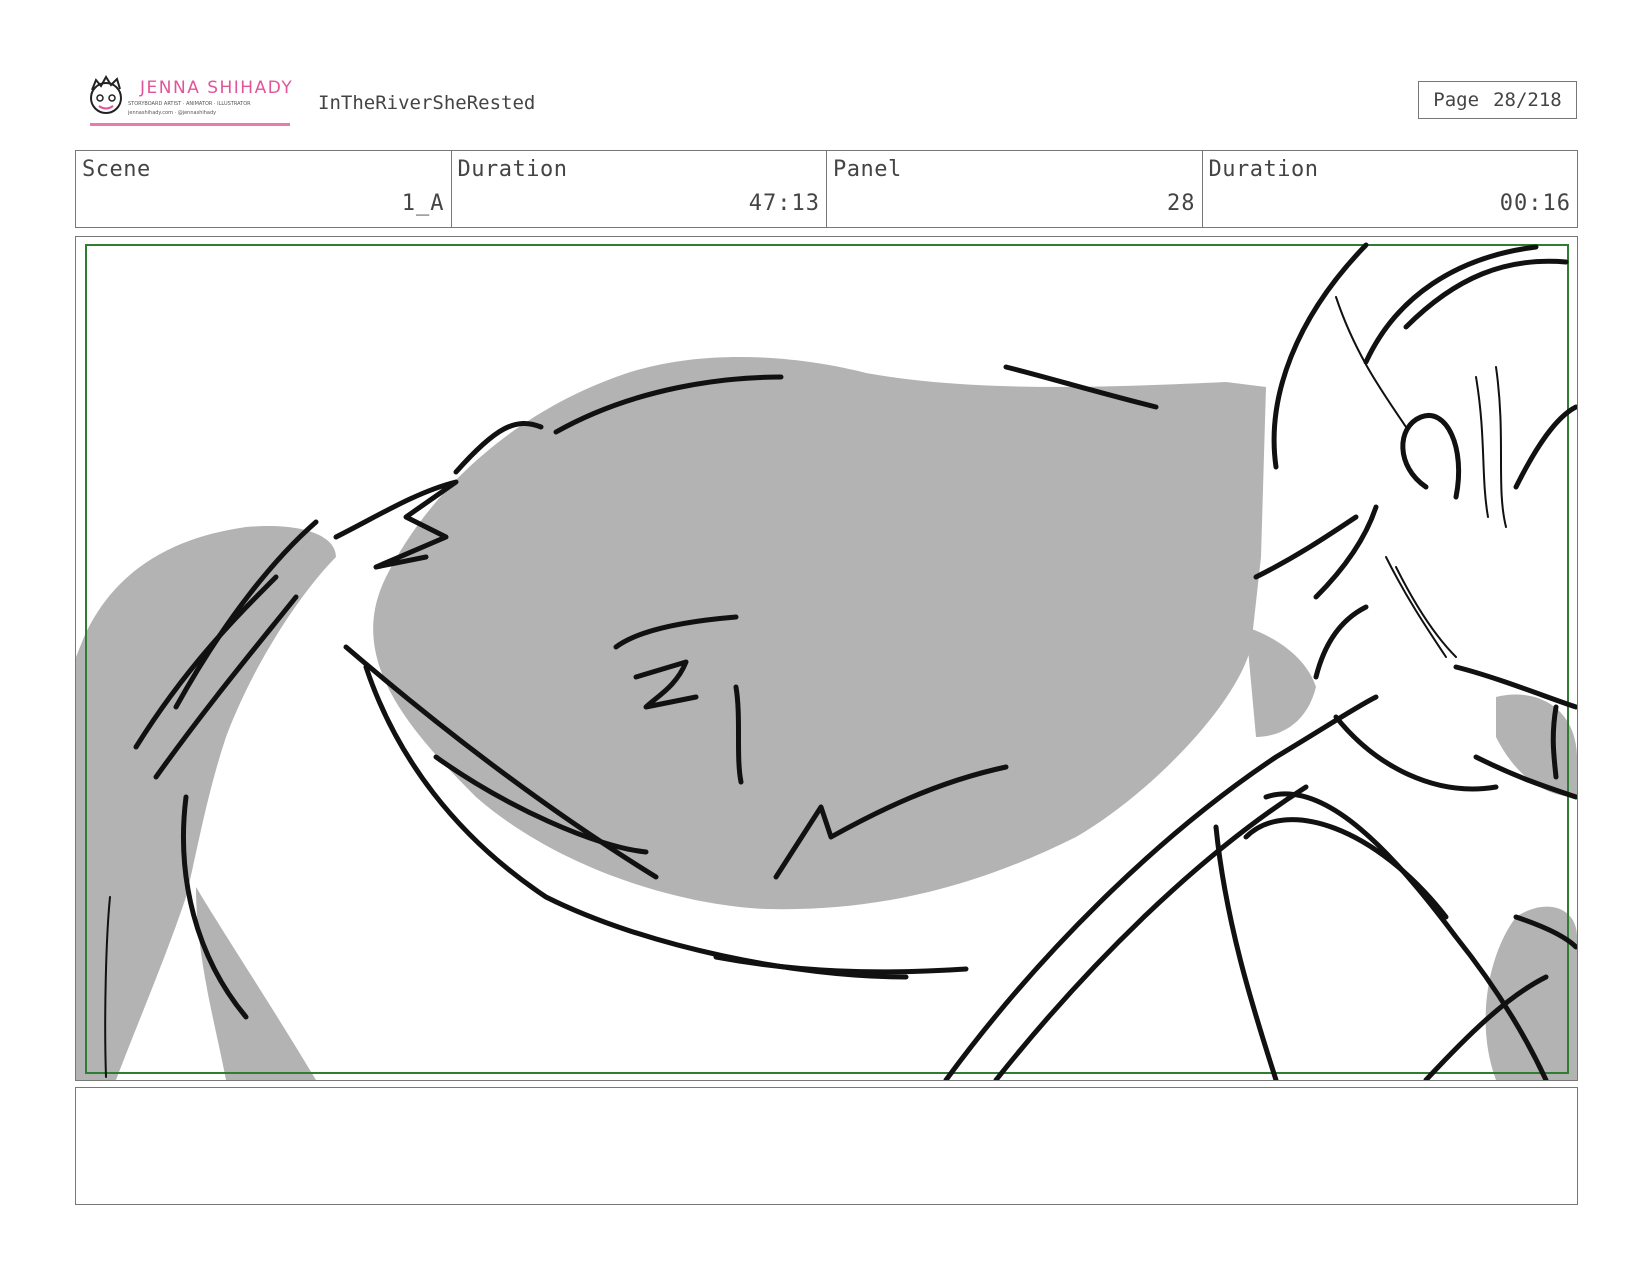  What do you see at coordinates (1263, 169) in the screenshot?
I see `panel-duration-label: Duration` at bounding box center [1263, 169].